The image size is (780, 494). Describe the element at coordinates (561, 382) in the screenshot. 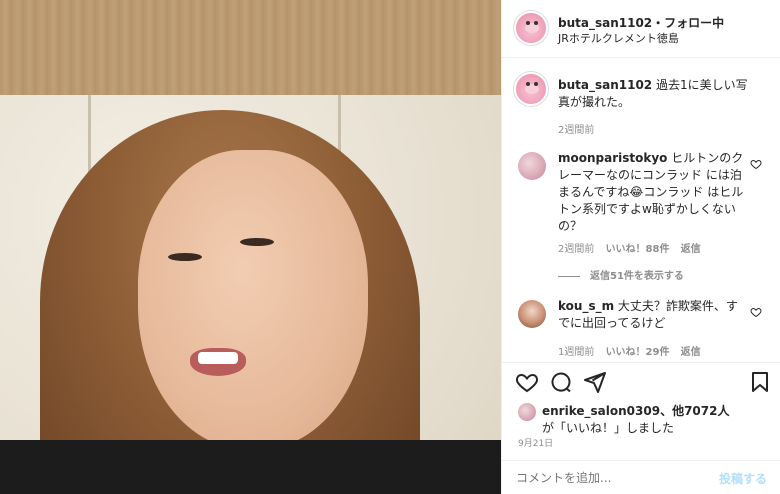

I see `comment-icon` at that location.